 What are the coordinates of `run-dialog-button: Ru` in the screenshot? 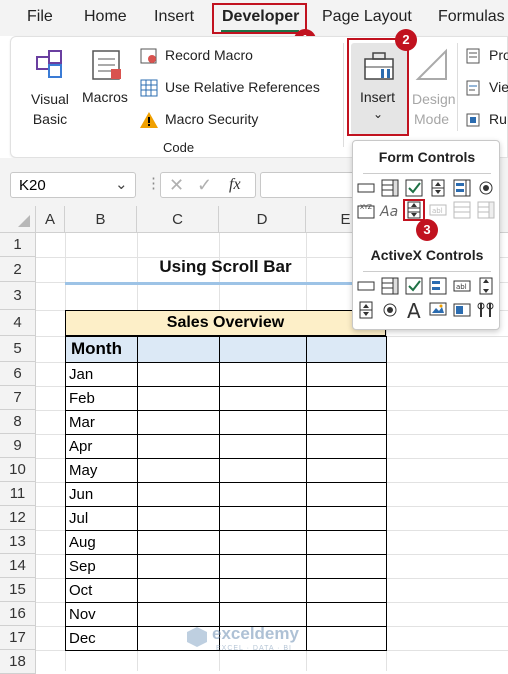 It's located at (498, 119).